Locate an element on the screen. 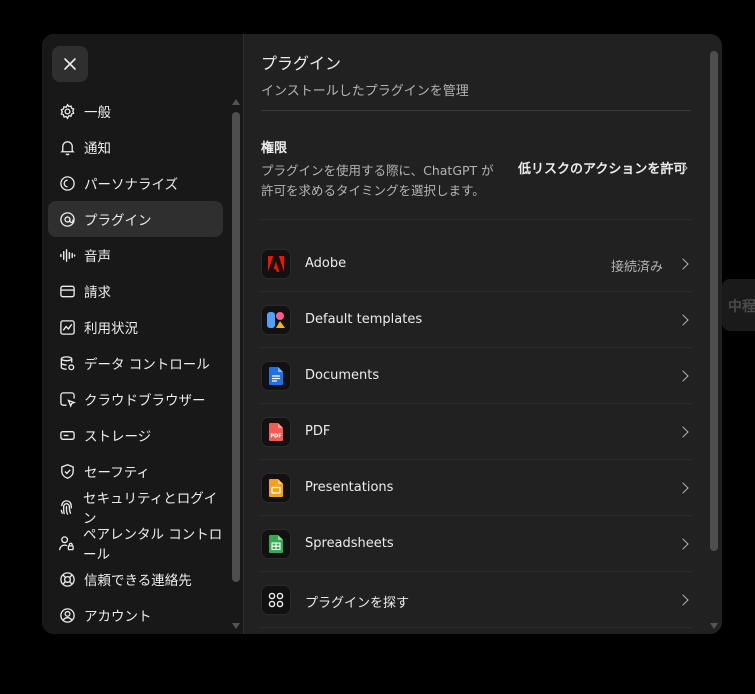  plugin-name: Spreadsheets is located at coordinates (349, 543).